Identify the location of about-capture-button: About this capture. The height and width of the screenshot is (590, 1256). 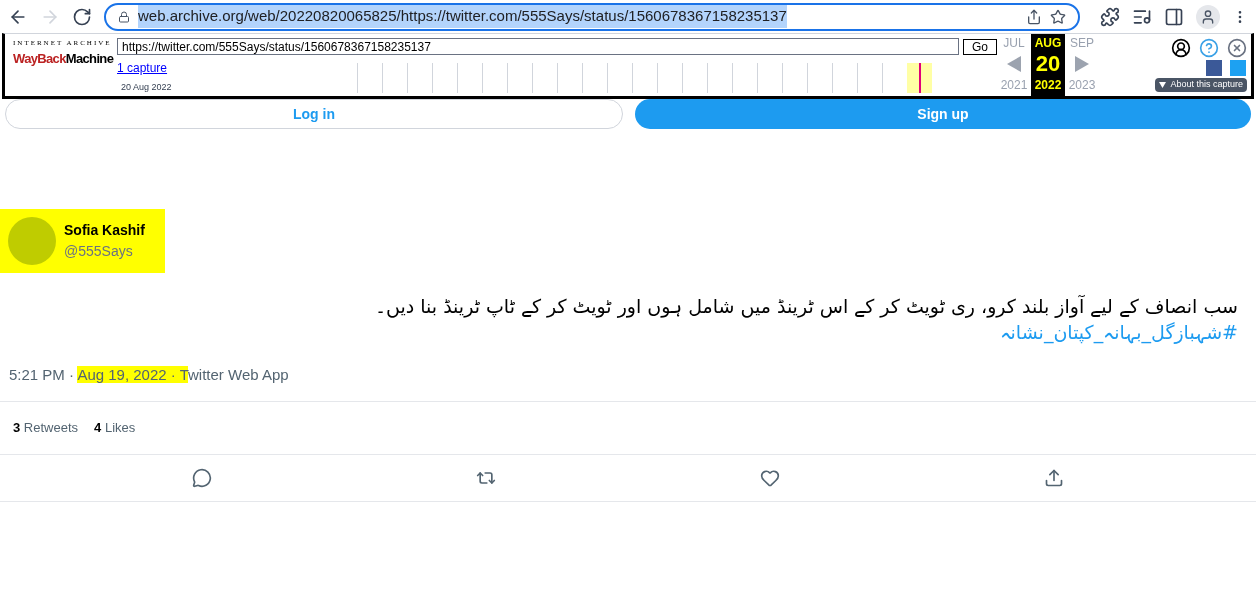
(1201, 85).